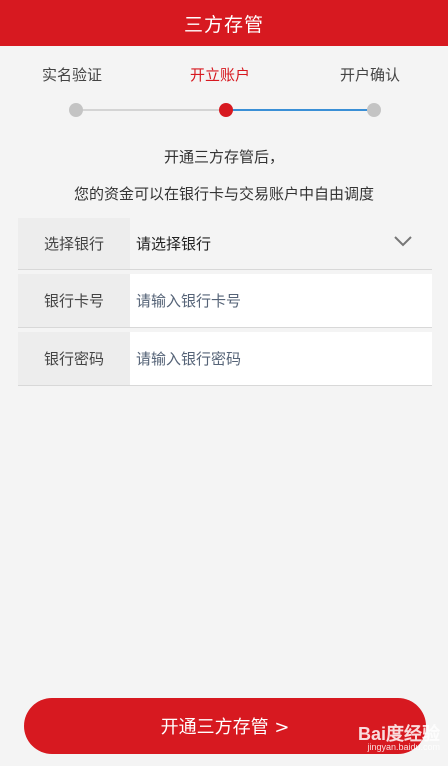 Image resolution: width=448 pixels, height=766 pixels. I want to click on card-number-label: 银行卡号, so click(74, 300).